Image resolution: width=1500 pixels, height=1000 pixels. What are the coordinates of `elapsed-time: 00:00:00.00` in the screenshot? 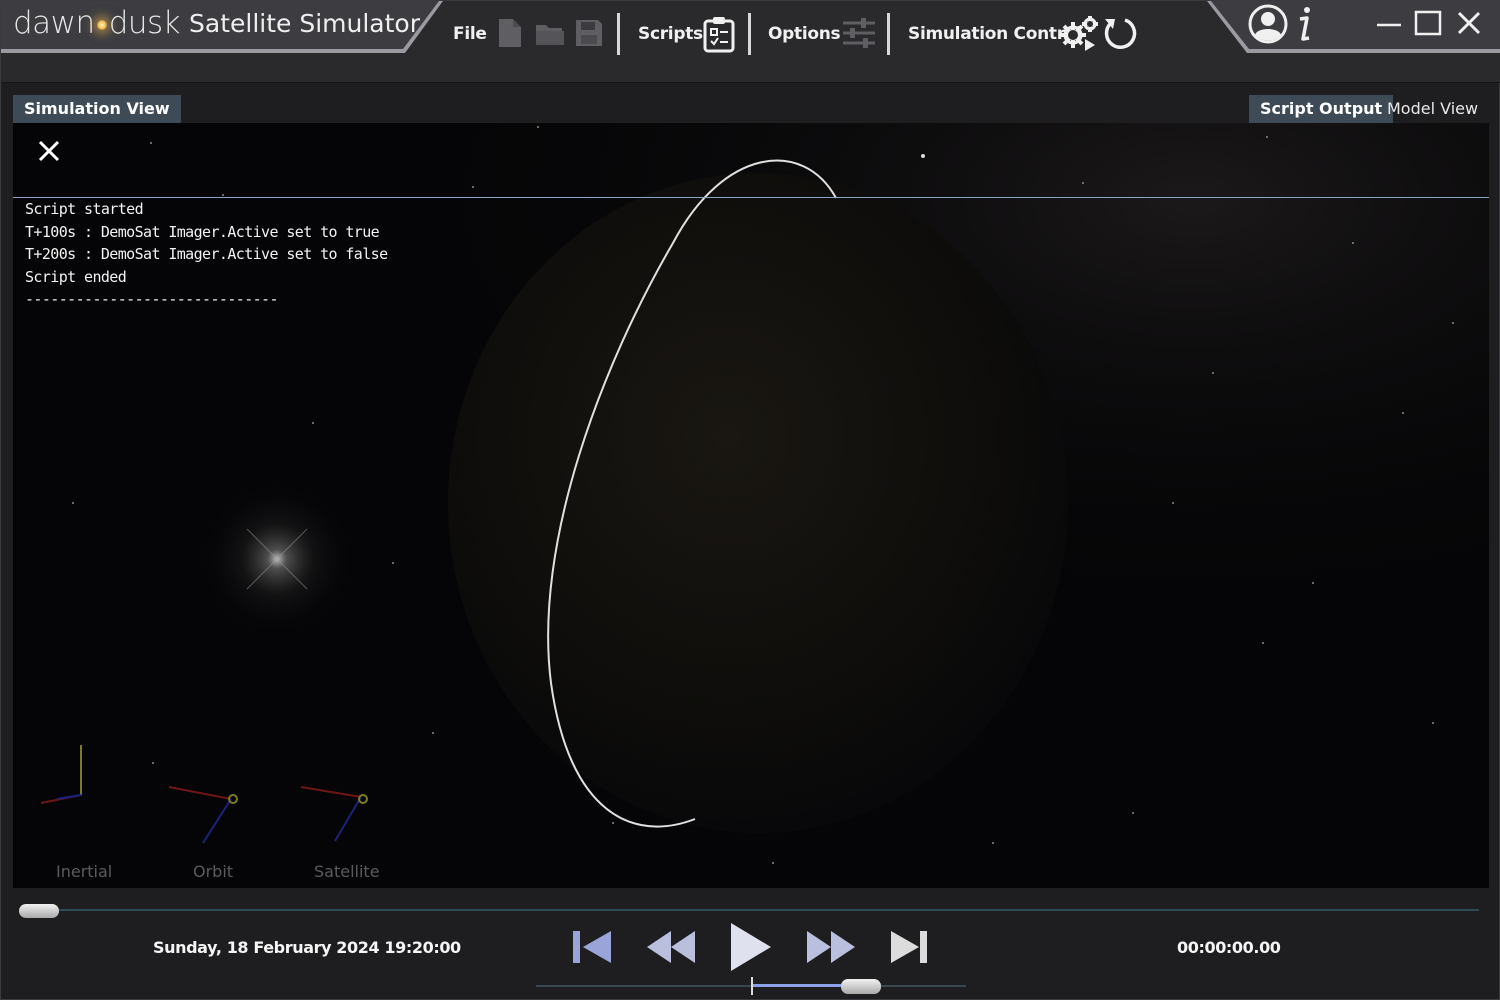 It's located at (1229, 947).